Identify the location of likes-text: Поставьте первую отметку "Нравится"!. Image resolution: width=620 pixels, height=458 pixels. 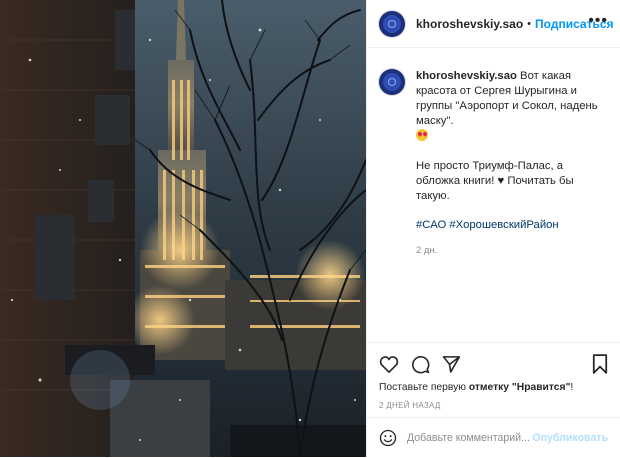
(493, 384).